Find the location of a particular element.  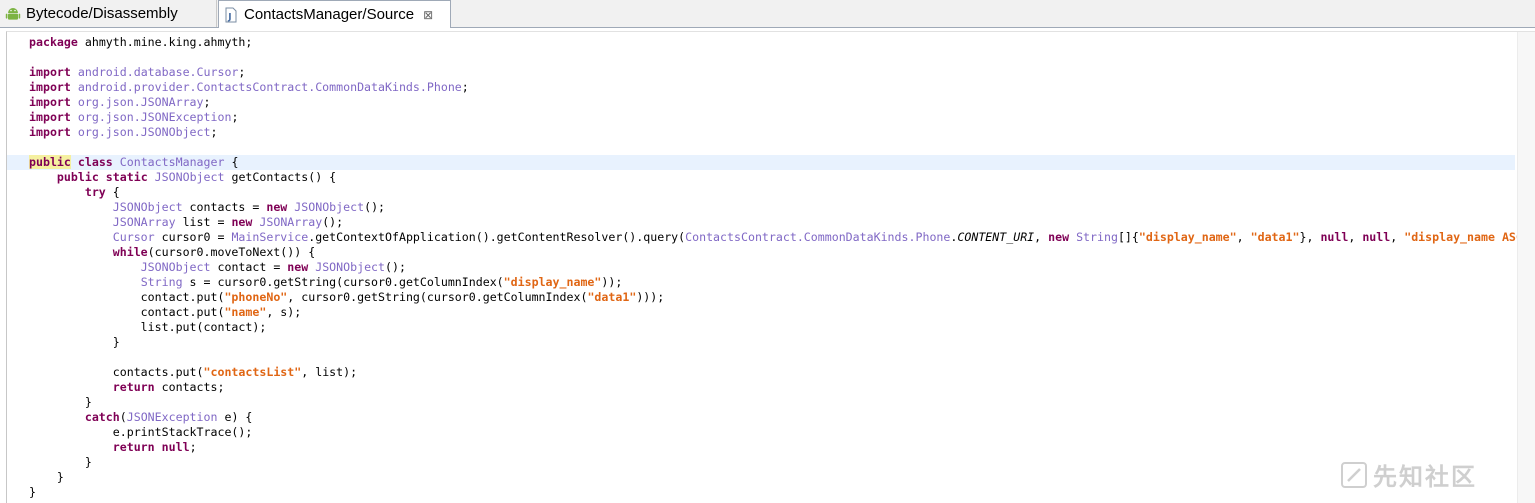

code-line: public static JSONObject getContacts() { is located at coordinates (779, 177).